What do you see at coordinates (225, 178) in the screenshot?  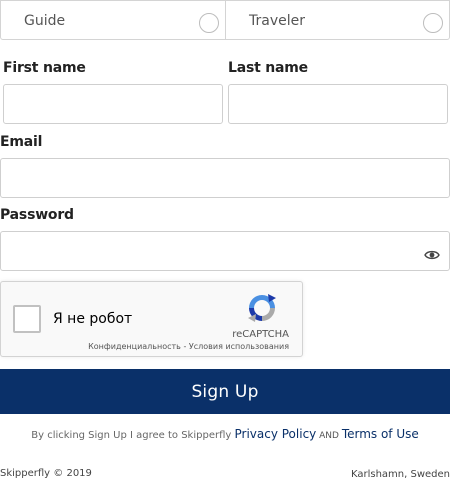 I see `email-input` at bounding box center [225, 178].